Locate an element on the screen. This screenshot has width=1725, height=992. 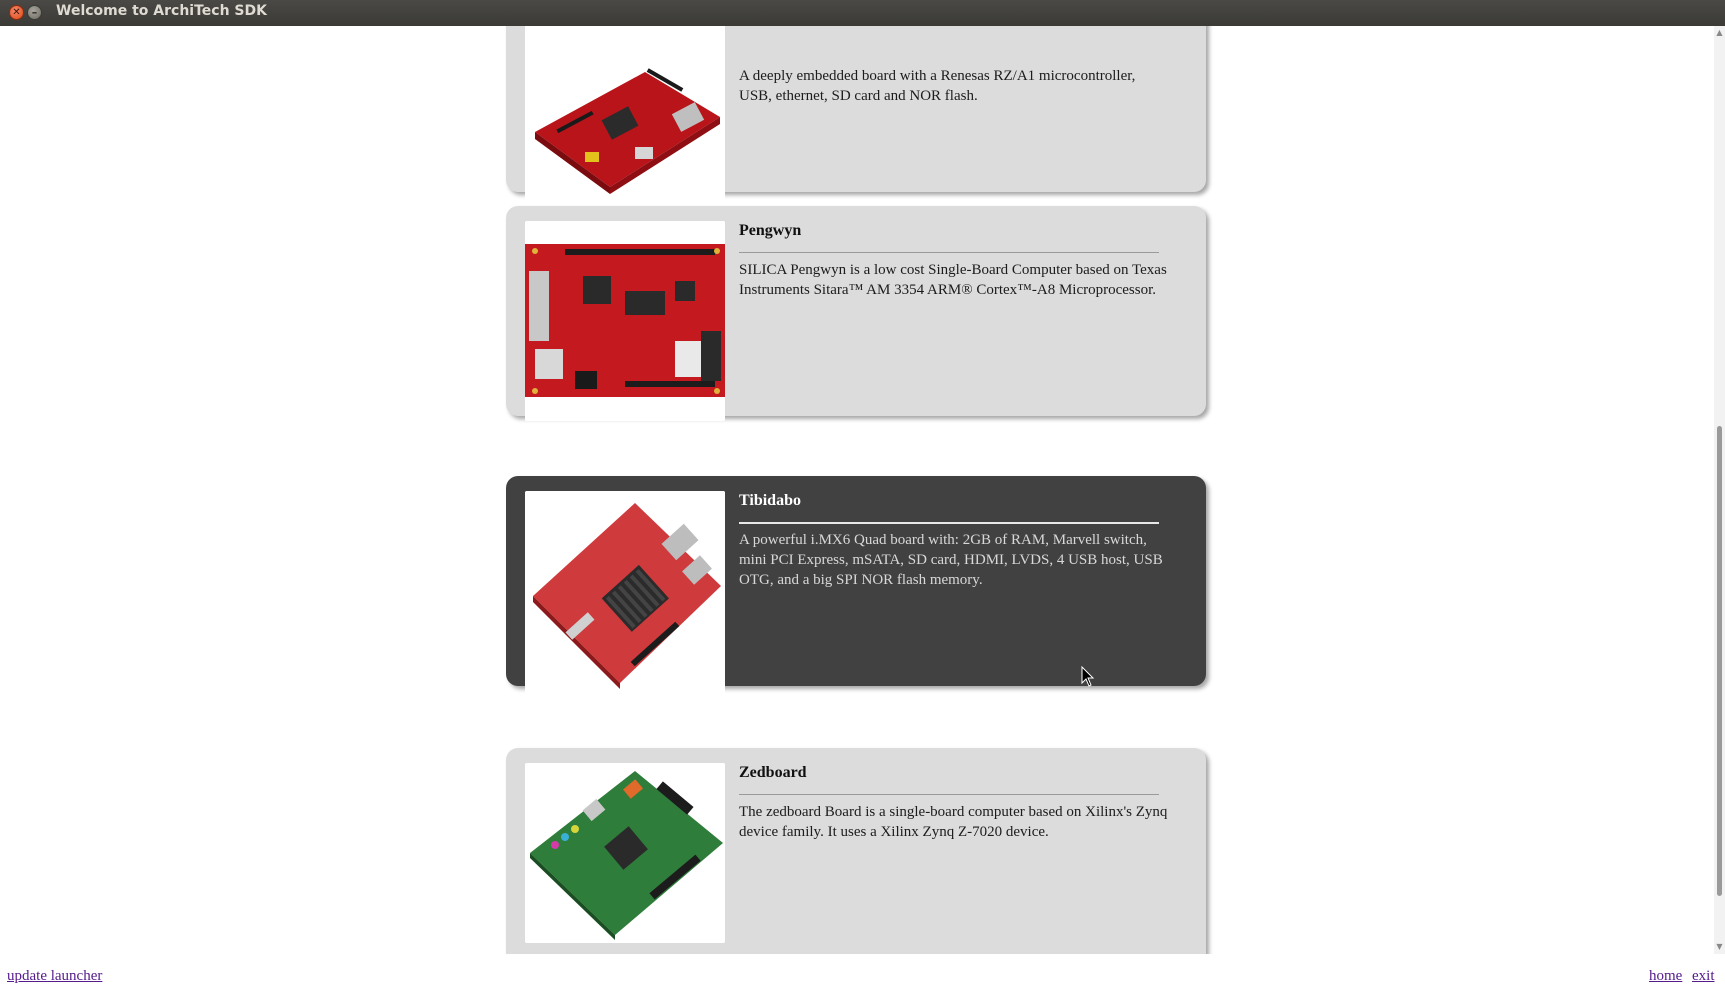
scroll-up-icon: ▲ is located at coordinates (1719, 33).